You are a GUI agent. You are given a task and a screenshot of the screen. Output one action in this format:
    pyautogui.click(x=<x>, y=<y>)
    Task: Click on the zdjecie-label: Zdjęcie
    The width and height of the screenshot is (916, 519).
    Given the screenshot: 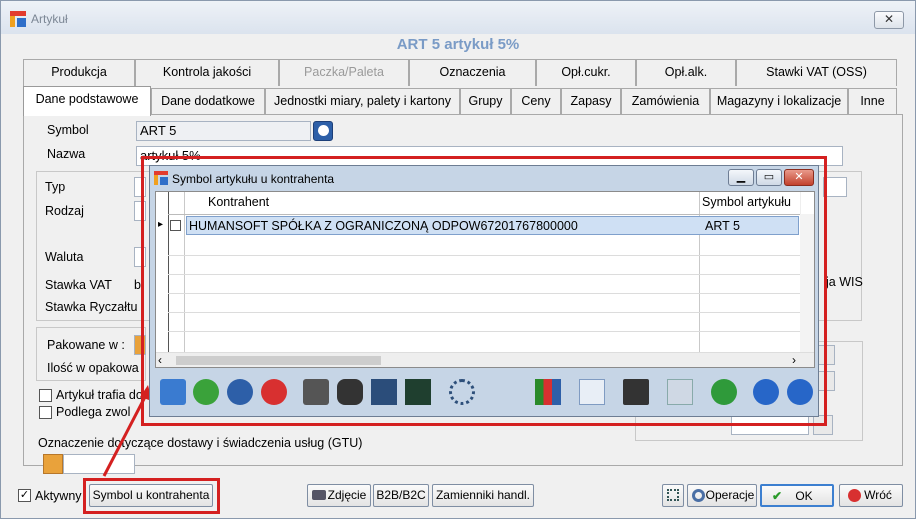 What is the action you would take?
    pyautogui.click(x=347, y=495)
    